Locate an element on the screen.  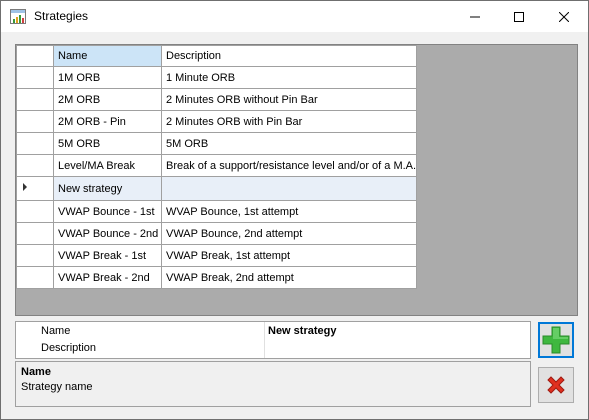
cell-description: WVAP Bounce, 1st attempt is located at coordinates (289, 211).